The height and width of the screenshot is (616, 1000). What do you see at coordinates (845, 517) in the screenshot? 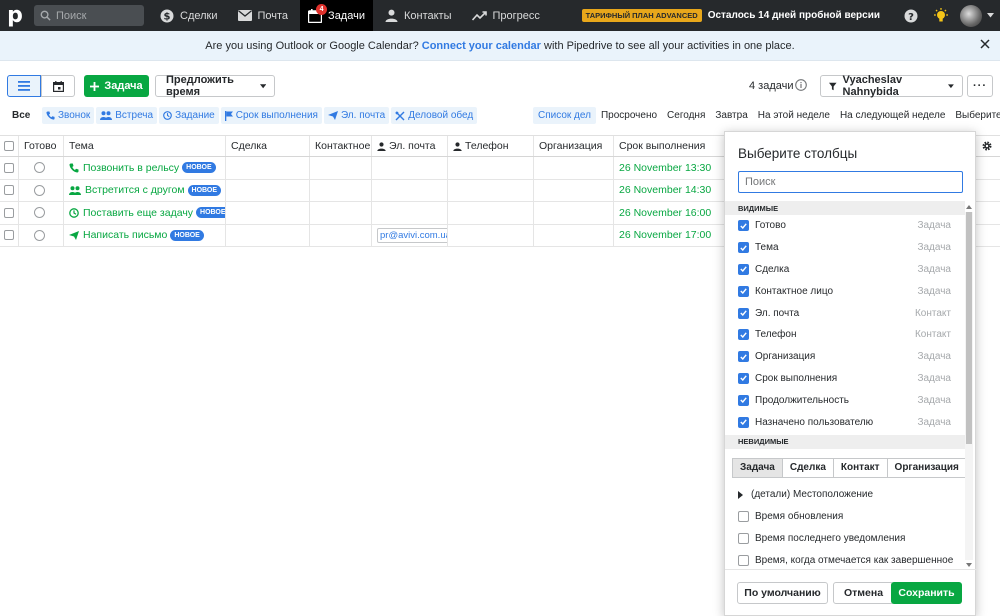
I see `column-item: Время обновления` at bounding box center [845, 517].